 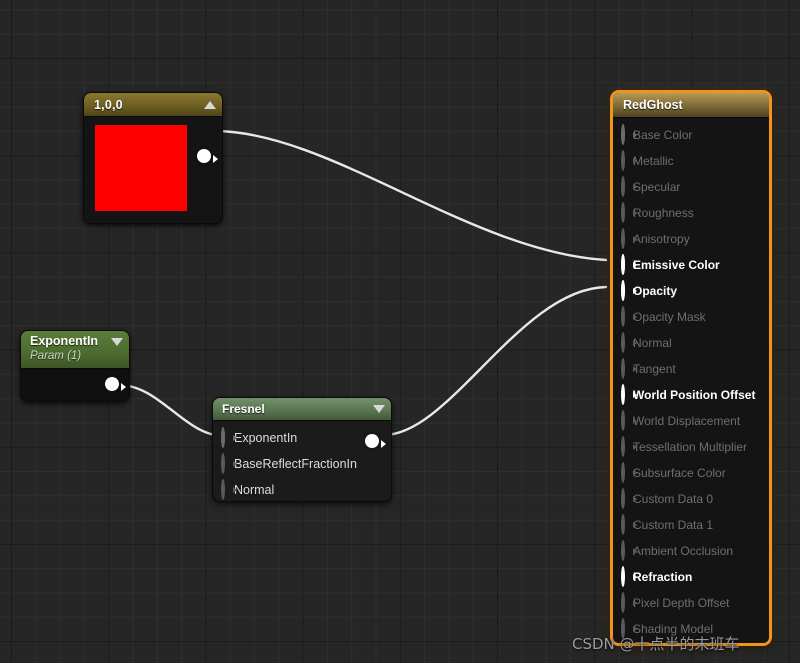 What do you see at coordinates (64, 341) in the screenshot?
I see `node-exponent-title: ExponentIn` at bounding box center [64, 341].